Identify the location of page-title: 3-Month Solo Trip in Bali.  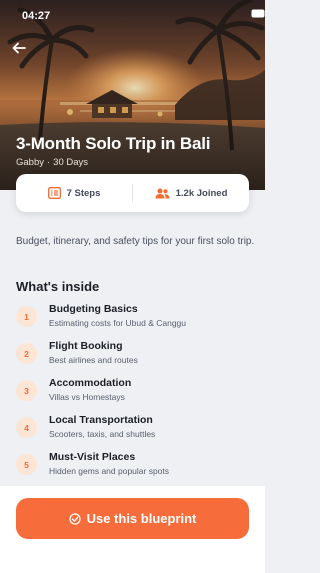
(113, 143).